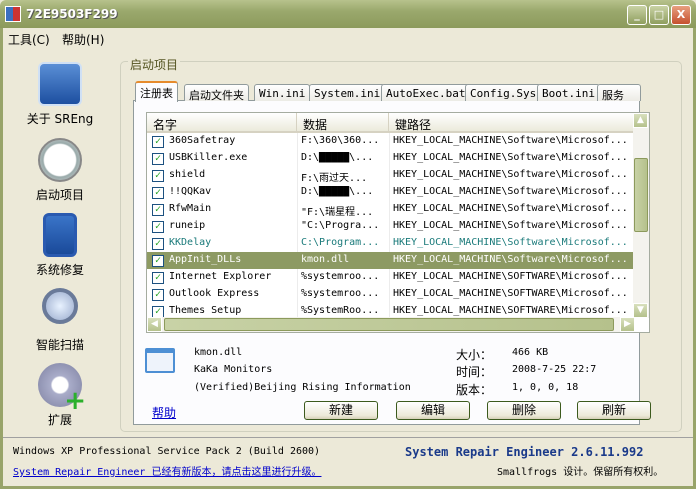 The image size is (696, 489). What do you see at coordinates (190, 242) in the screenshot?
I see `row-name: KKDelay` at bounding box center [190, 242].